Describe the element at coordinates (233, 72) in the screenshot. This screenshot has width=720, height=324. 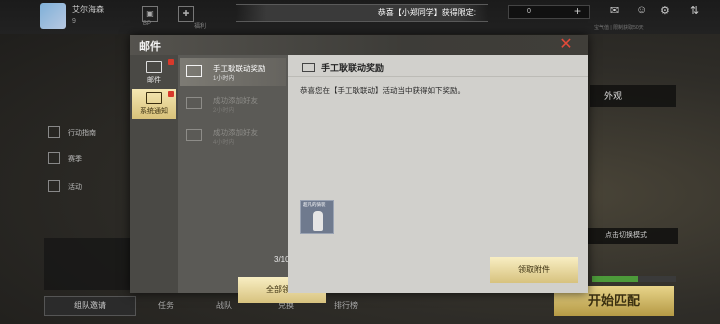
I see `mail-list-item: 手工耿联动奖励 1小时内` at that location.